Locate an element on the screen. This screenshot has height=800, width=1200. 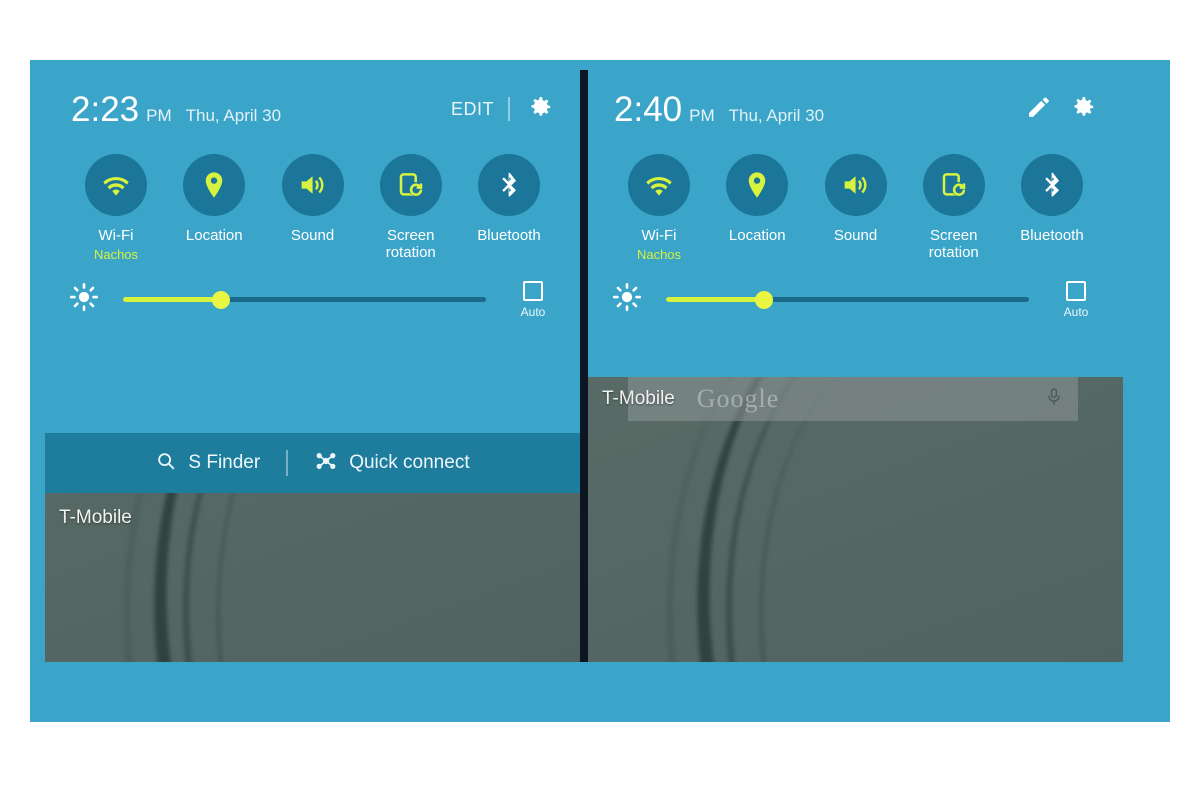
finder-bar-left: S Finder Quick connect is located at coordinates (312, 463).